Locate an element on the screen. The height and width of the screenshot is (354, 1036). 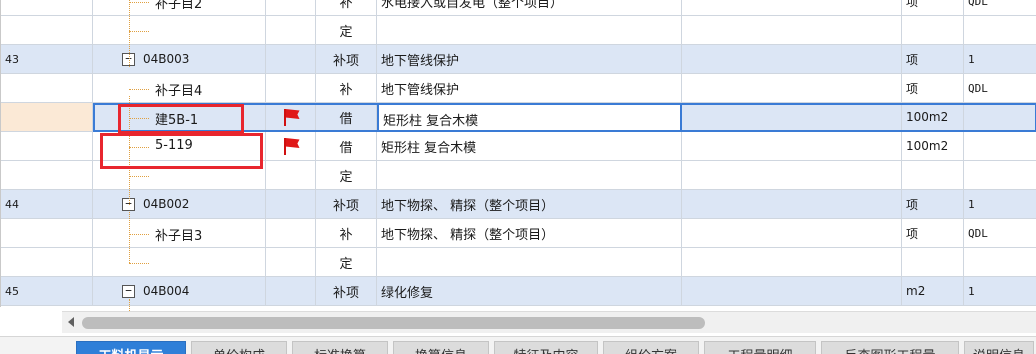
name-cell: 绿化修复 is located at coordinates (529, 291).